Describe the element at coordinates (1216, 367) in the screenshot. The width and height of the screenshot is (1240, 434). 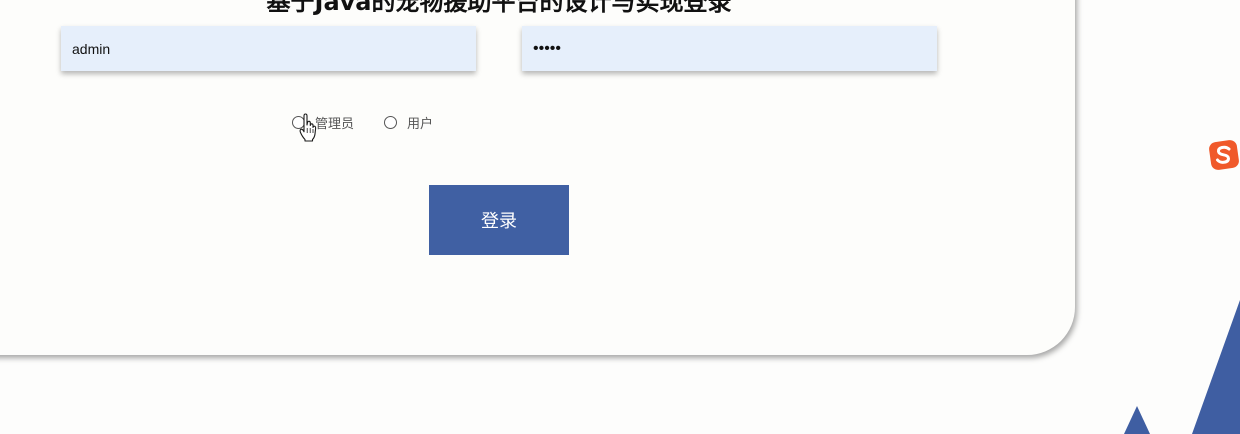
I see `background-triangle-large` at that location.